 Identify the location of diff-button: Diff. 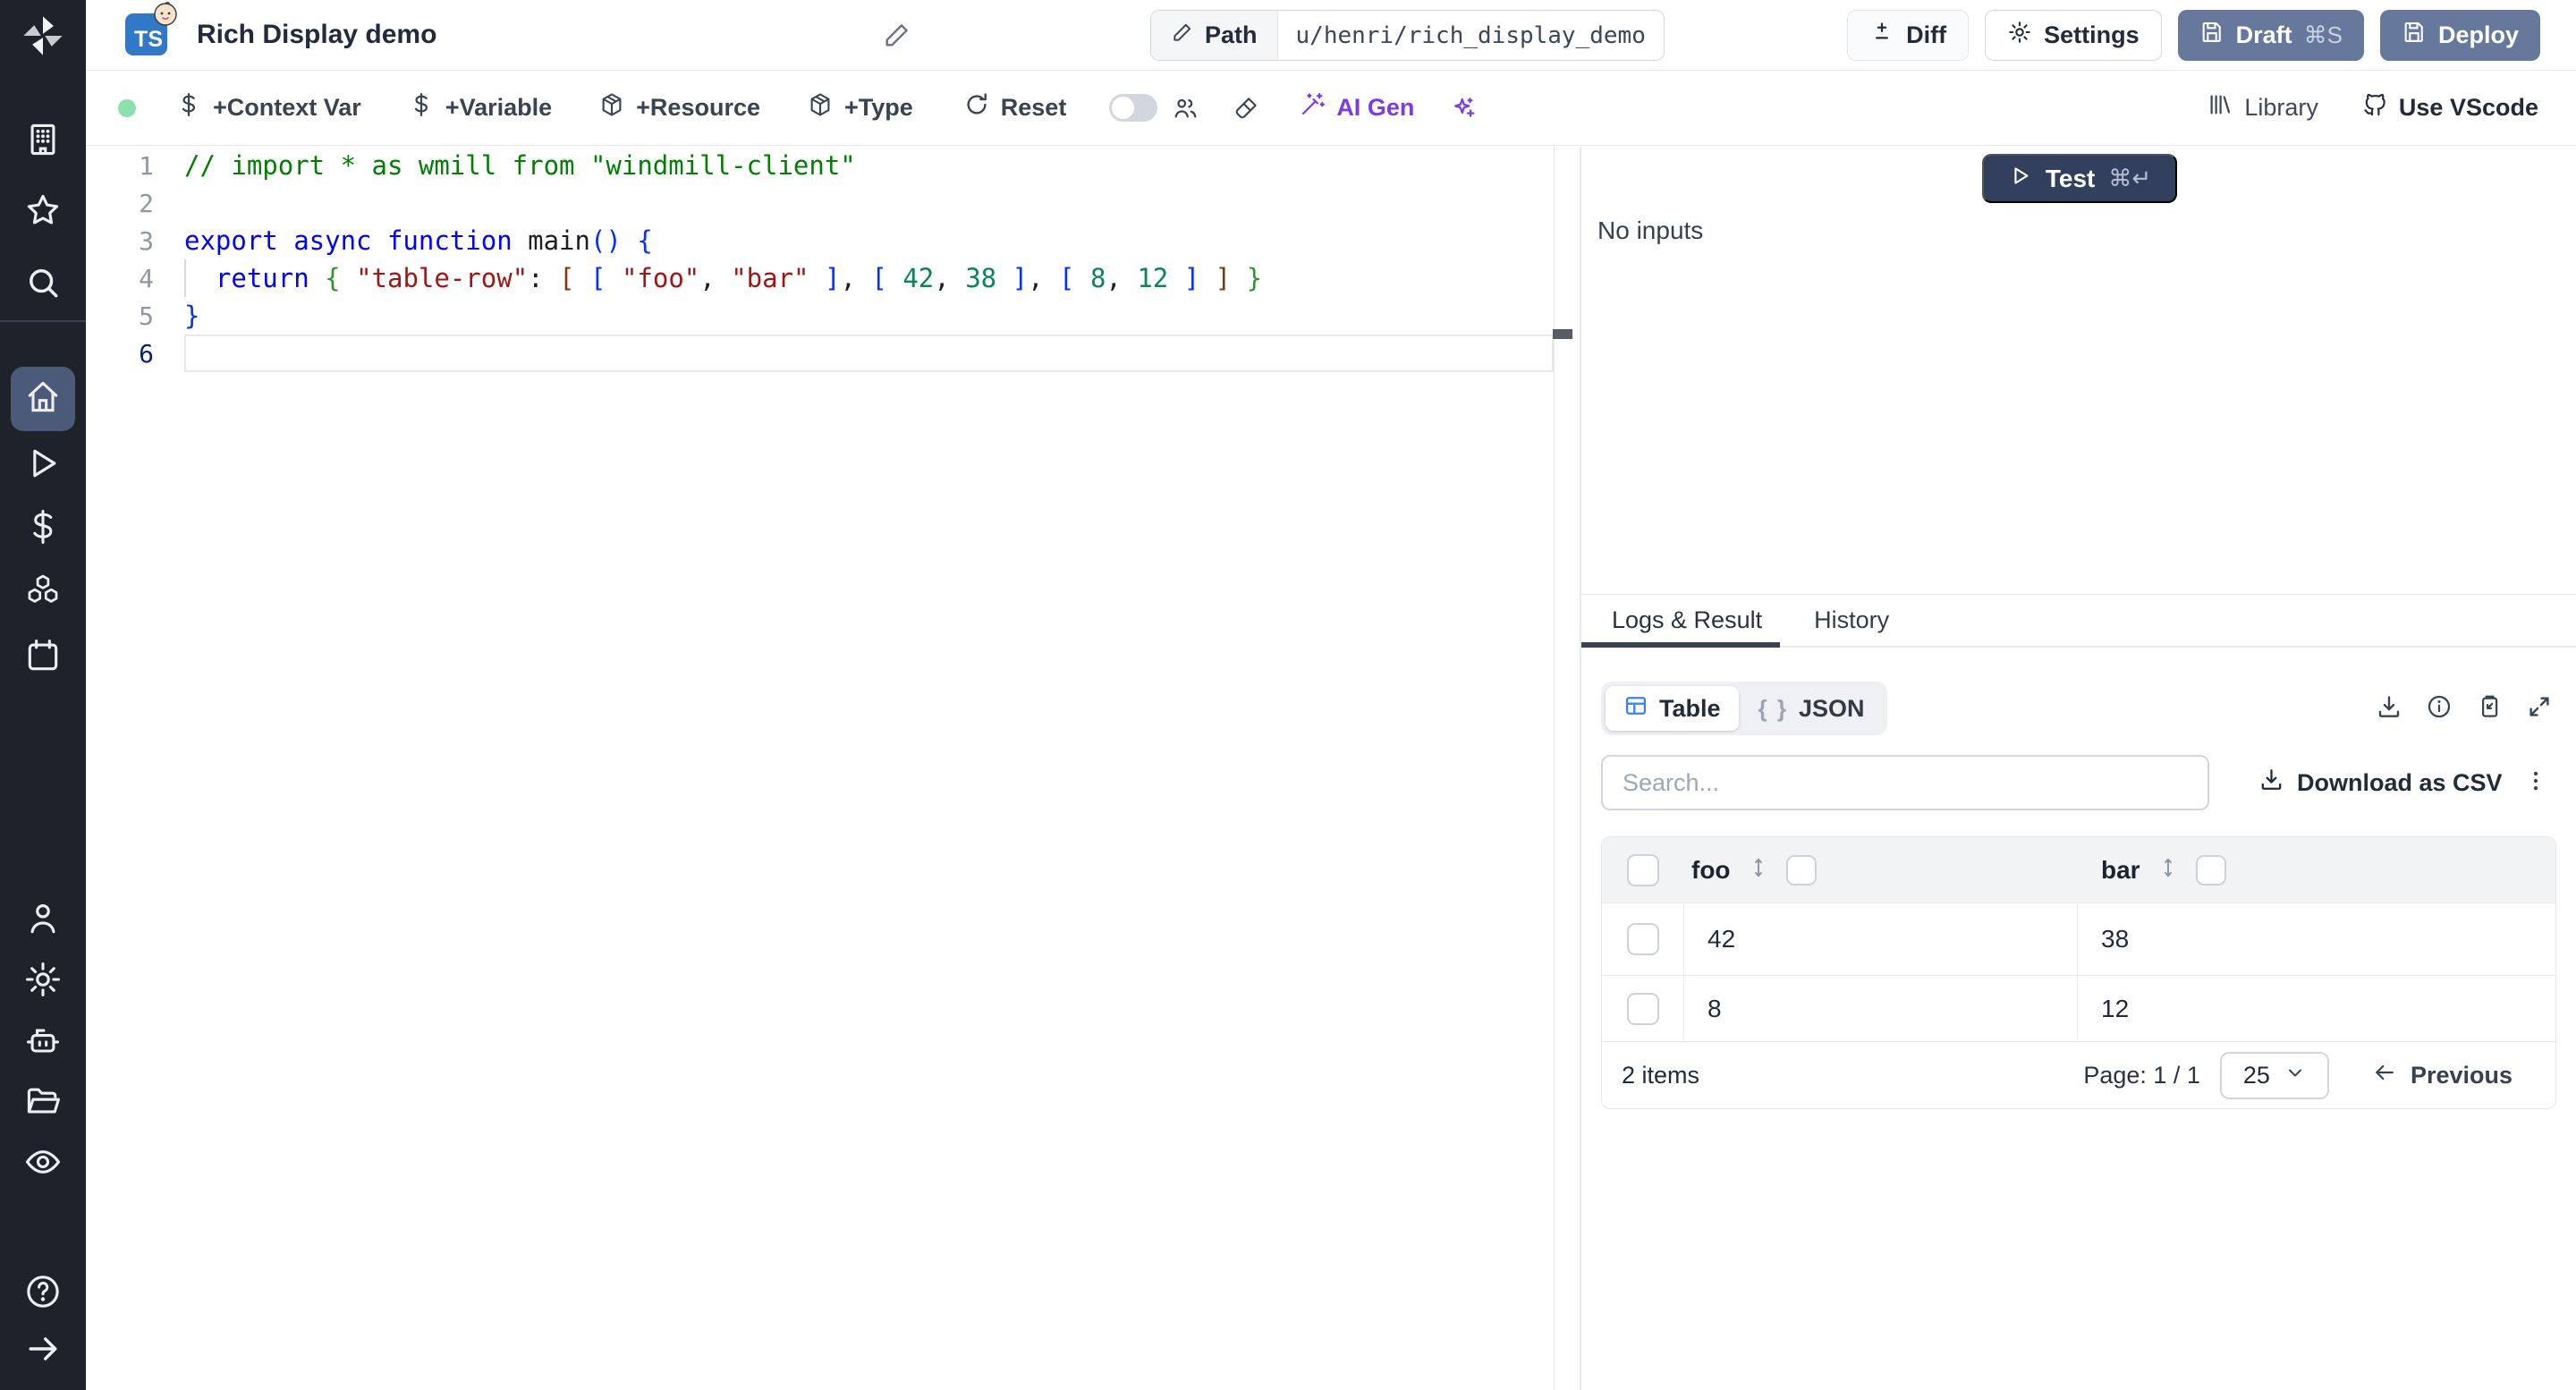
(1908, 35).